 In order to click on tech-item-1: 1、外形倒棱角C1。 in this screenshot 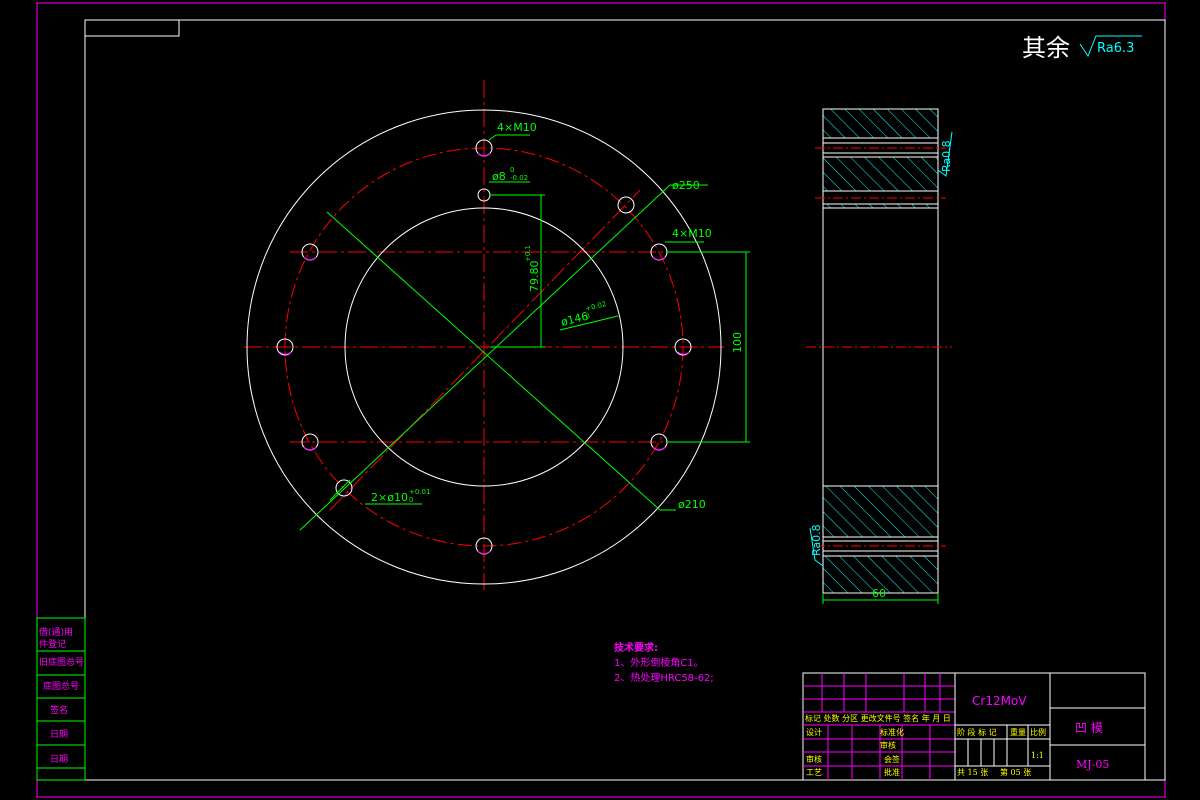, I will do `click(659, 662)`.